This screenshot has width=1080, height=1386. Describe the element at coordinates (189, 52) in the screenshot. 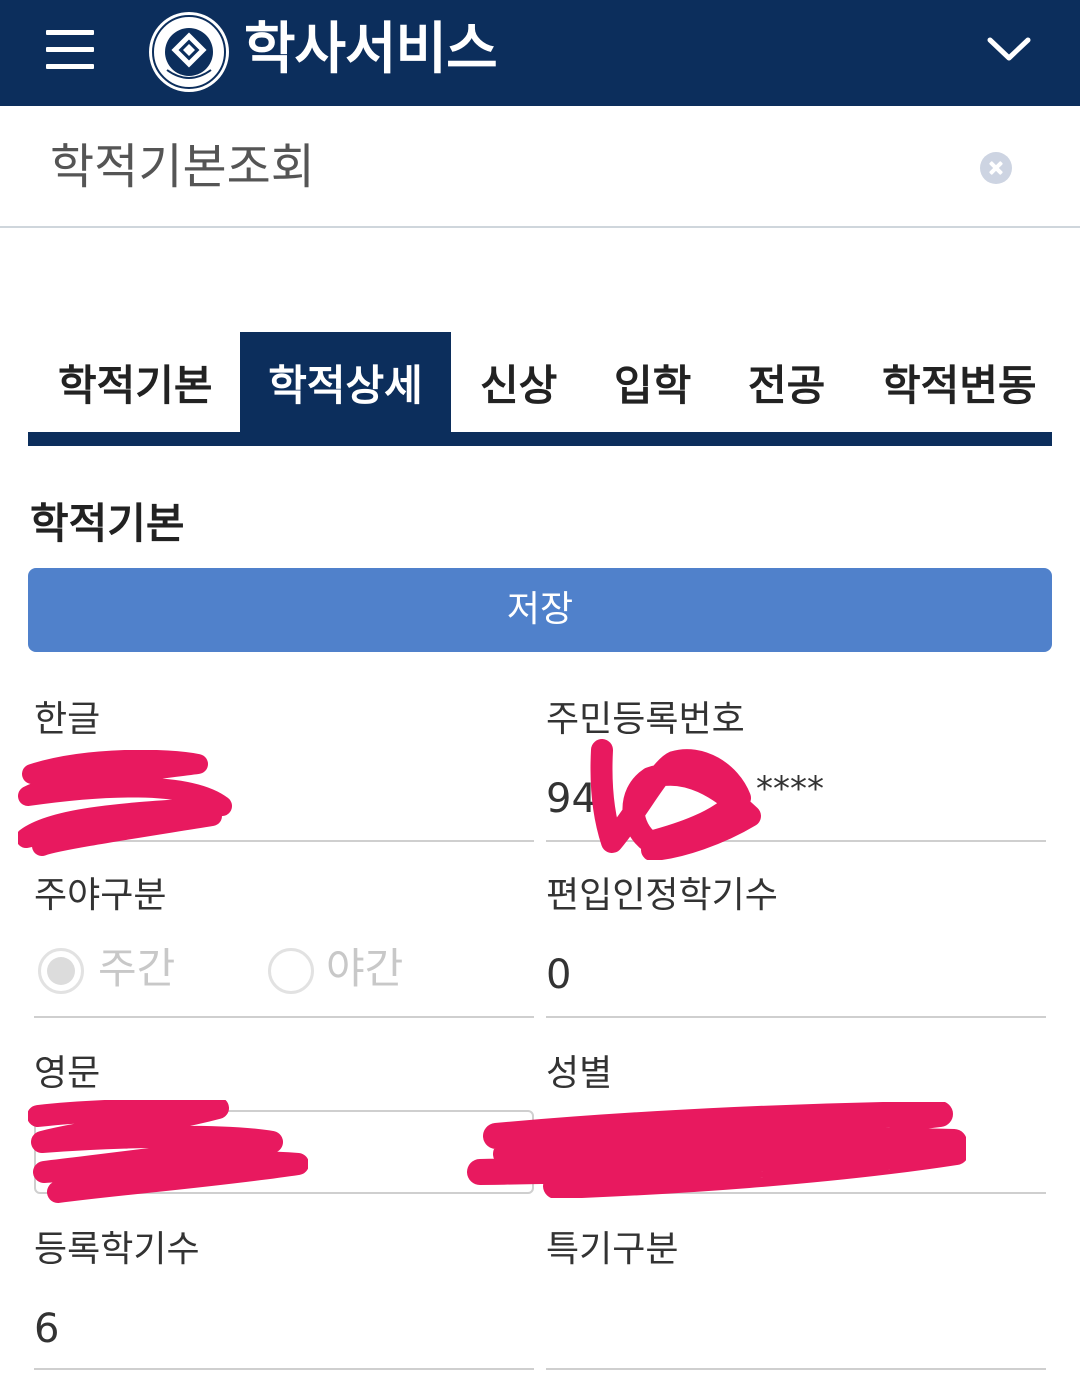

I see `university-logo` at that location.